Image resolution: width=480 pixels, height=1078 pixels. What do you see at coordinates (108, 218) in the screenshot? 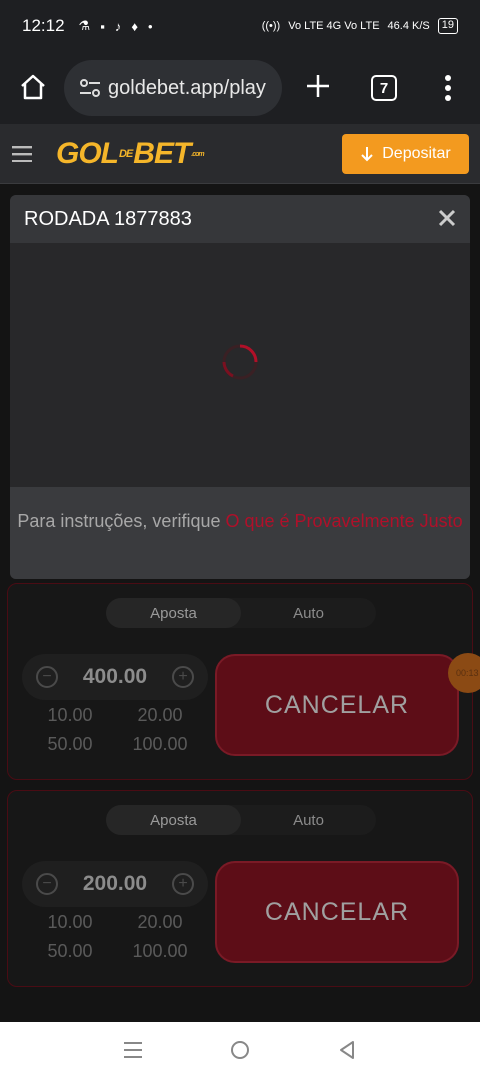
I see `modal-title: RODADA 1877883` at bounding box center [108, 218].